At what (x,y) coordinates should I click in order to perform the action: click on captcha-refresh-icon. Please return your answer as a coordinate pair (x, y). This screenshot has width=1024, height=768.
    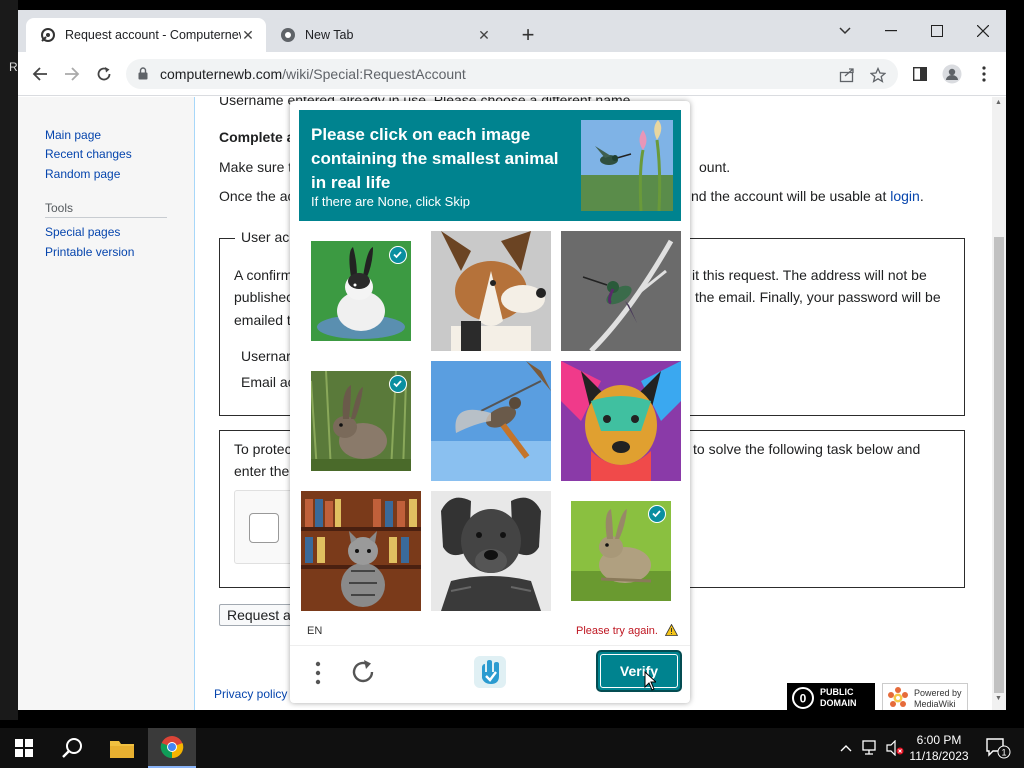
    Looking at the image, I should click on (363, 672).